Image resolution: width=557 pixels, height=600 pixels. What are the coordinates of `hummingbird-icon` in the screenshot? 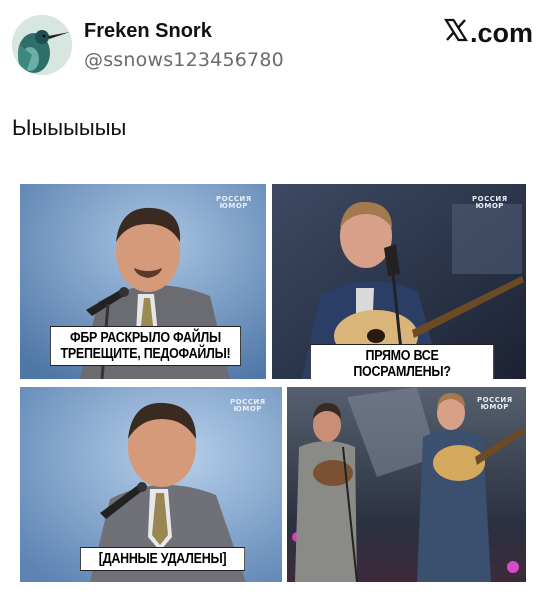 It's located at (42, 45).